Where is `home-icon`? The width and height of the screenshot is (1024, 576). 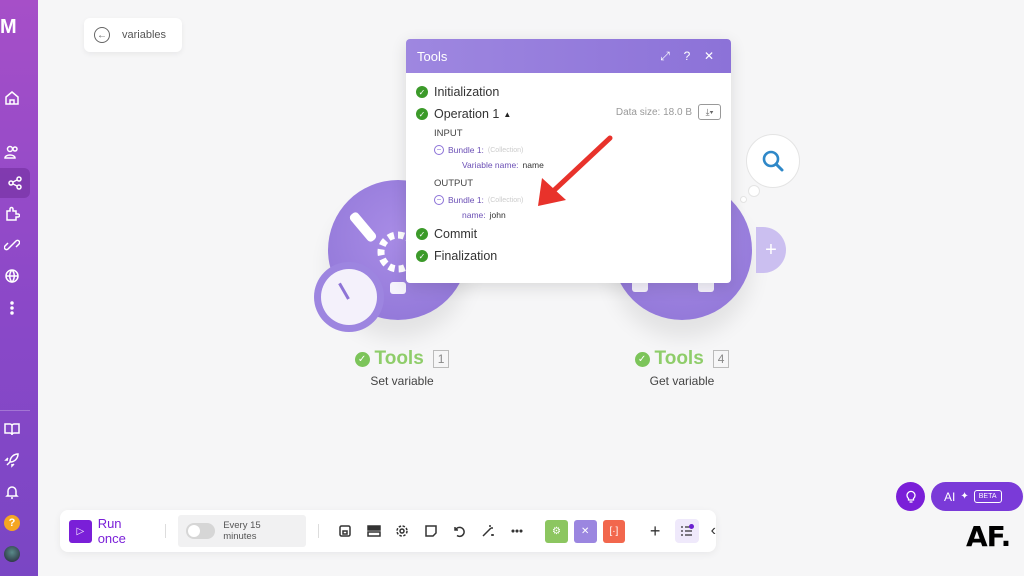
home-icon is located at coordinates (12, 98).